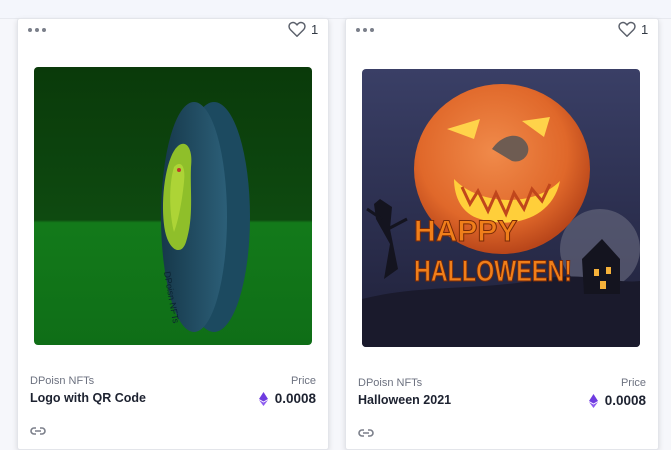 This screenshot has width=671, height=450. What do you see at coordinates (493, 271) in the screenshot?
I see `artwork-text-halloween: HALLOWEEN!` at bounding box center [493, 271].